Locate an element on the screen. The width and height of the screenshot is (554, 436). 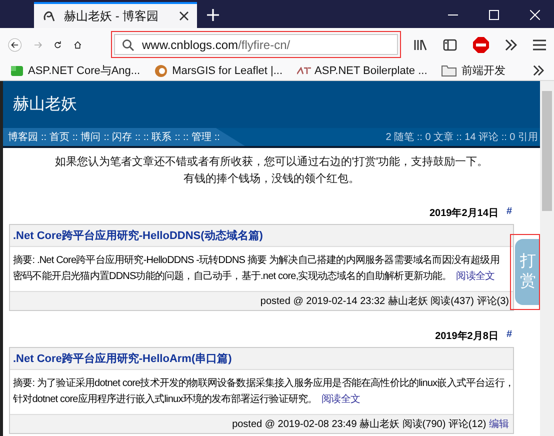
notice-text: 如果您认为笔者文章还不错或者有所收获，您可以通过右边的'打赏'功能，支持鼓励一下。 is located at coordinates (272, 161).